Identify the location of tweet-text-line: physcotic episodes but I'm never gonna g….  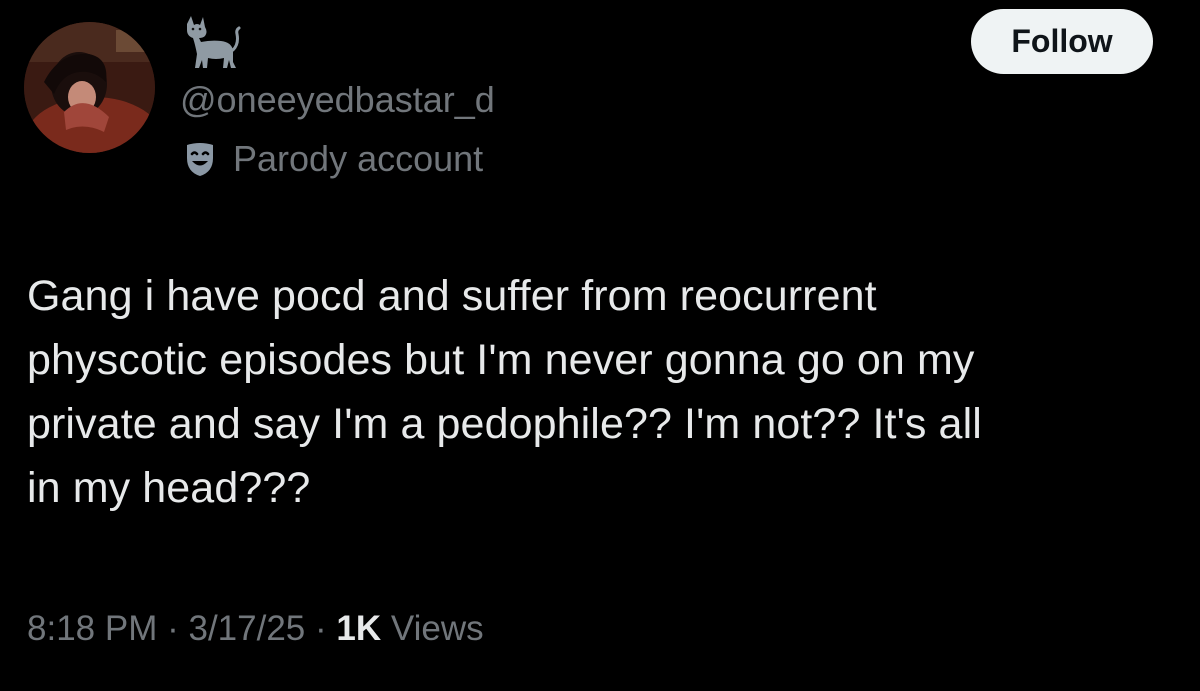
(501, 360).